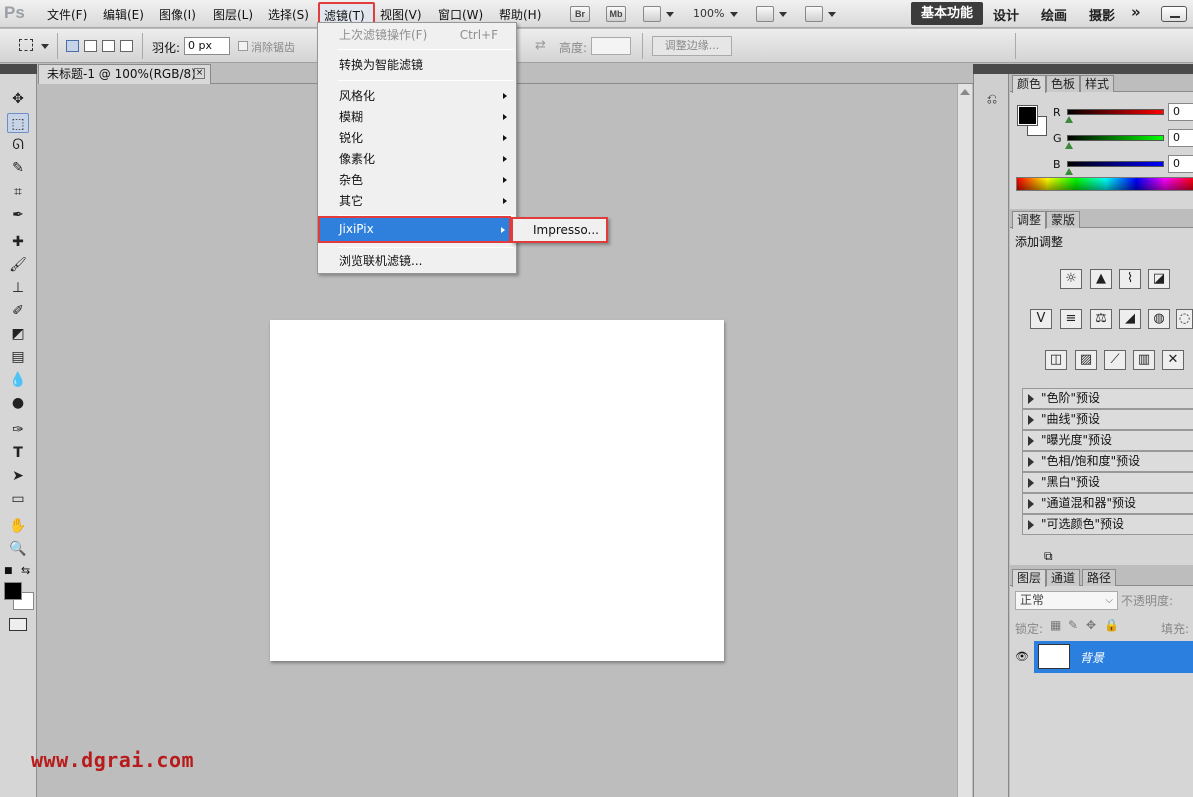  What do you see at coordinates (199, 73) in the screenshot?
I see `close-icon: ×` at bounding box center [199, 73].